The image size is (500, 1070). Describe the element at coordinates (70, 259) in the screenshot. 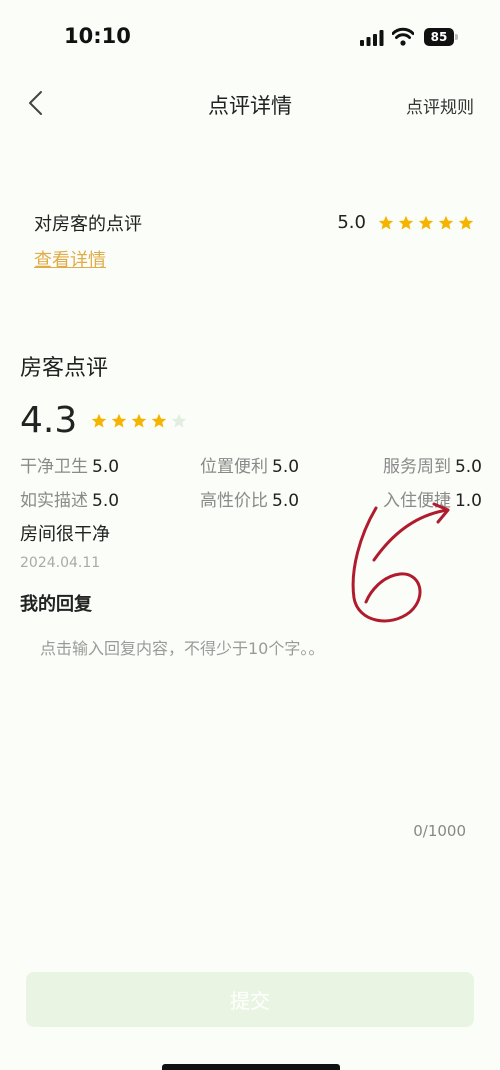

I see `view-details-link: 查看详情` at that location.